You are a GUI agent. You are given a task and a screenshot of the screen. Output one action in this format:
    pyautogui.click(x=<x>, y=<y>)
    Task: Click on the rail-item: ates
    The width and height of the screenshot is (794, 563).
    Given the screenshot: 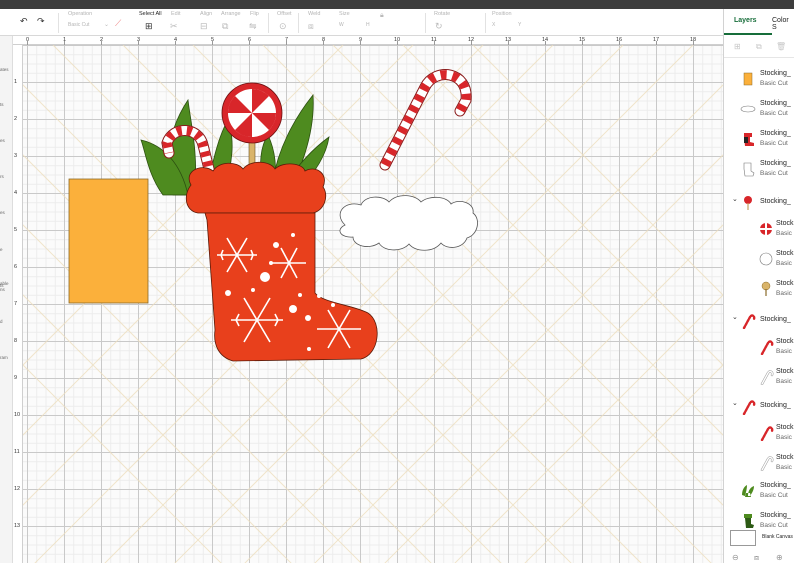 What is the action you would take?
    pyautogui.click(x=4, y=69)
    